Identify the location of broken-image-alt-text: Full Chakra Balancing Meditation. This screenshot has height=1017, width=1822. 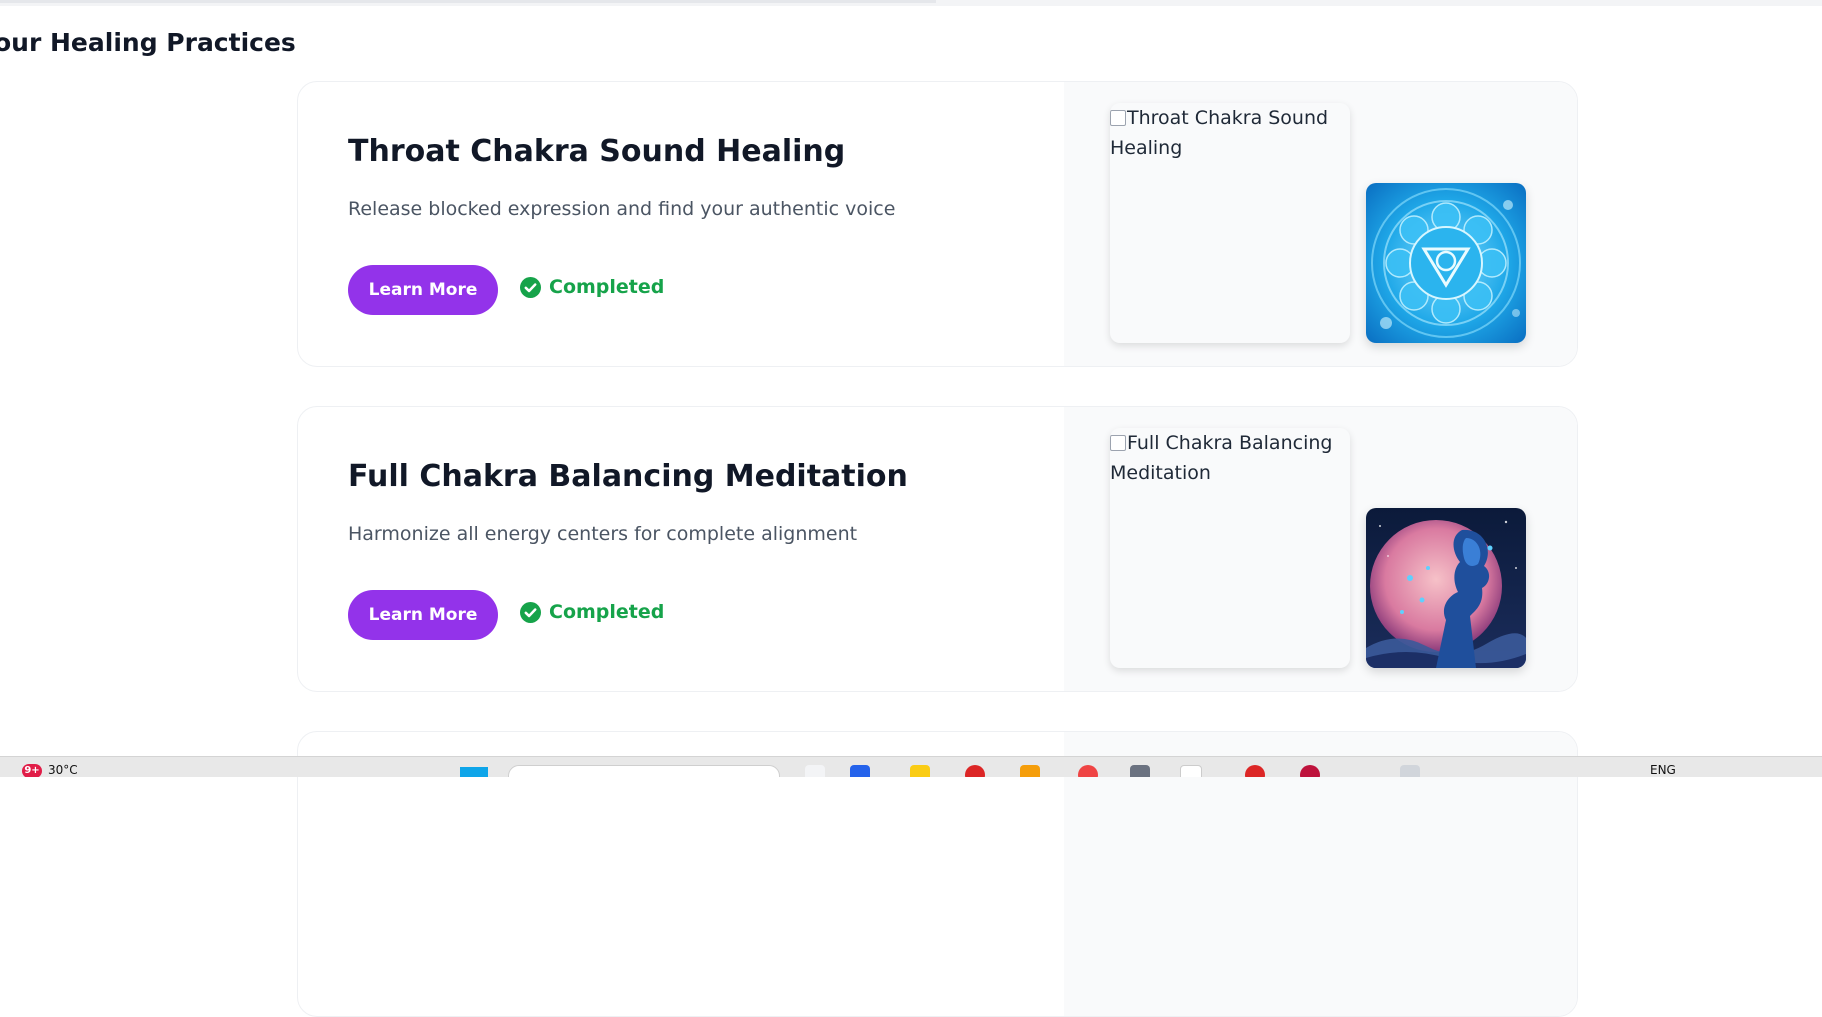
(1221, 458).